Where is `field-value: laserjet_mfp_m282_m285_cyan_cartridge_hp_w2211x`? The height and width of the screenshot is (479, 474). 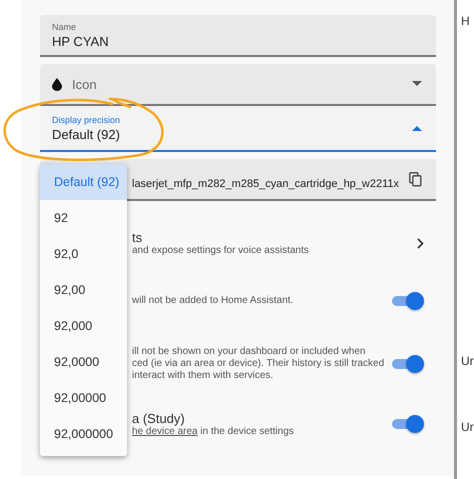 field-value: laserjet_mfp_m282_m285_cyan_cartridge_hp_w2211x is located at coordinates (266, 184).